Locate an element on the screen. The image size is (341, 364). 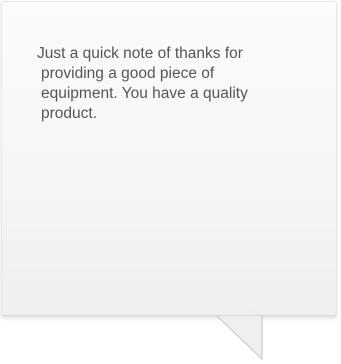
speech-bubble-tail is located at coordinates (239, 338).